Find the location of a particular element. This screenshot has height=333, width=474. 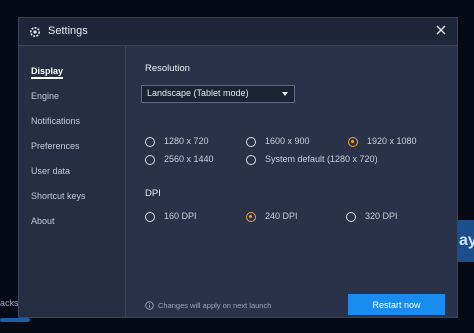

radio-320-dpi: 320 DPI is located at coordinates (386, 218).